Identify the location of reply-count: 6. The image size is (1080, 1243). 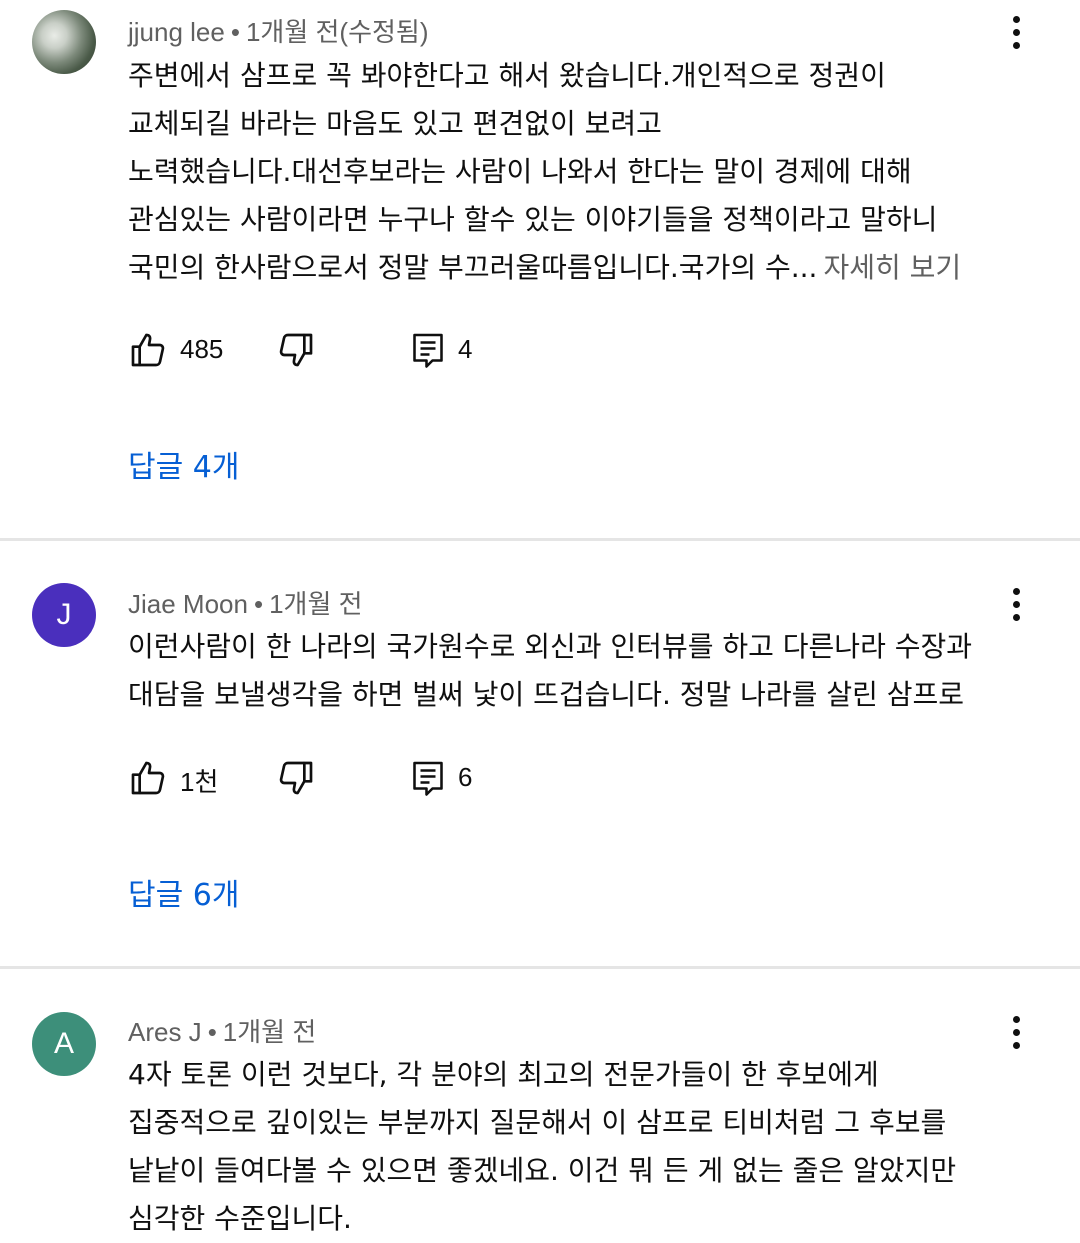
(465, 777).